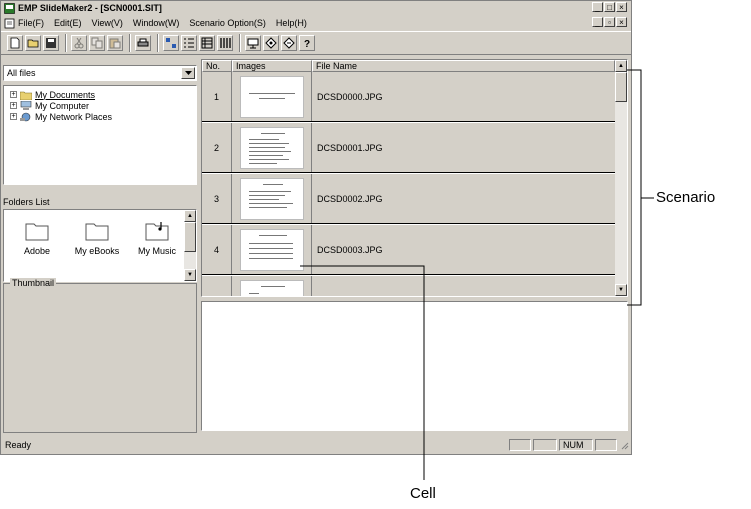 The height and width of the screenshot is (509, 751). I want to click on folder-item: My Music, so click(157, 238).